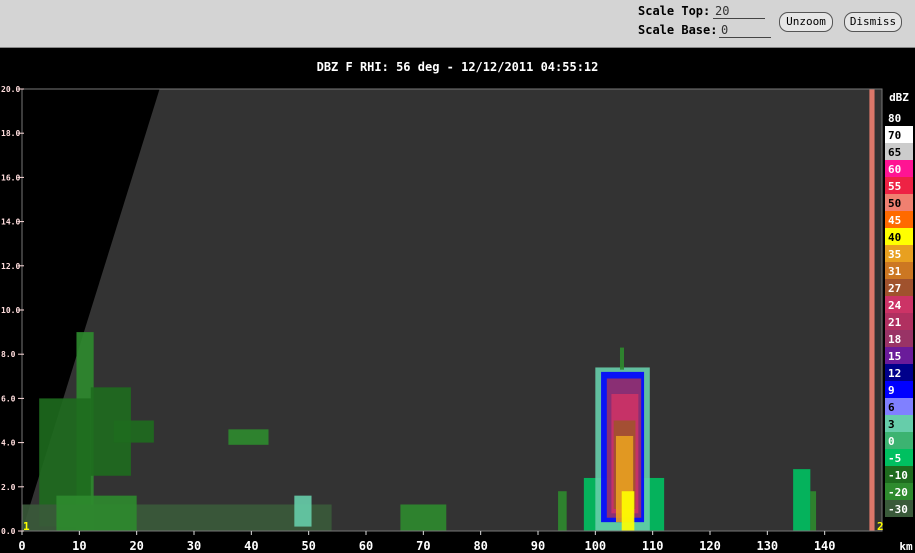  I want to click on colorbar-label: 27, so click(894, 288).